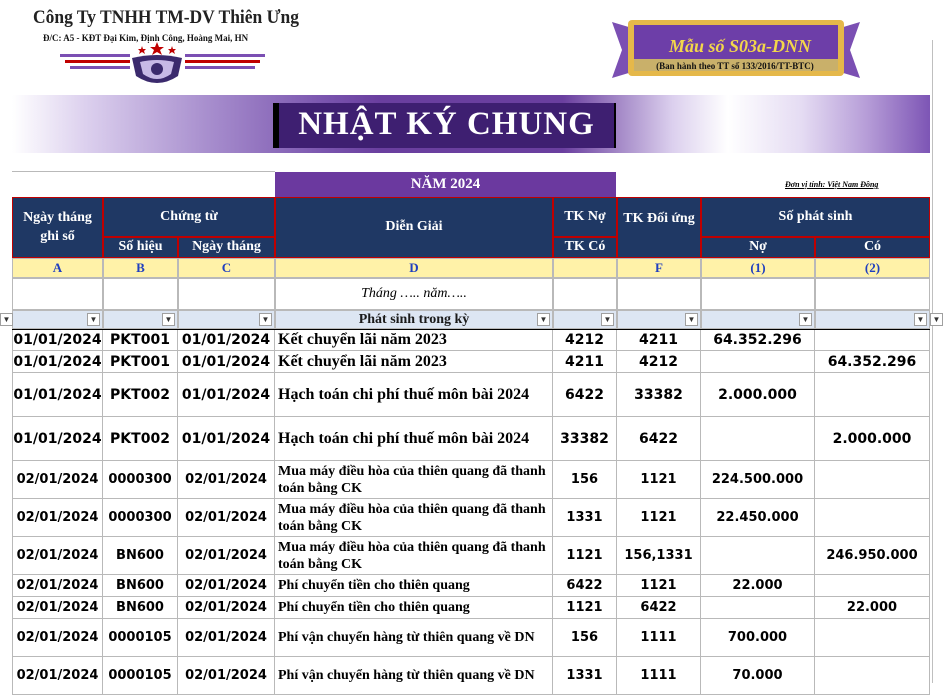 The image size is (943, 695). Describe the element at coordinates (659, 362) in the screenshot. I see `cell-contra: 4212` at that location.